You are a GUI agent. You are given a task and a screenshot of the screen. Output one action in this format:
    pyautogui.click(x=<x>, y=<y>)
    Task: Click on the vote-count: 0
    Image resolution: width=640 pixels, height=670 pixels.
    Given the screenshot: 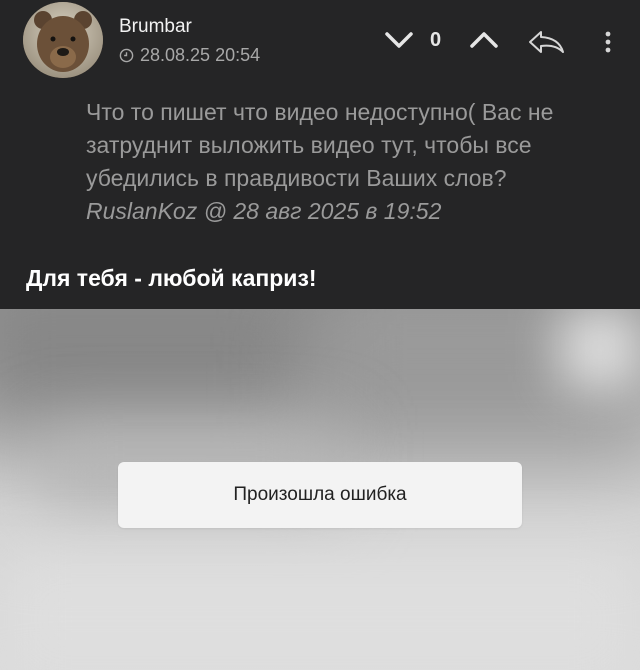 What is the action you would take?
    pyautogui.click(x=436, y=40)
    